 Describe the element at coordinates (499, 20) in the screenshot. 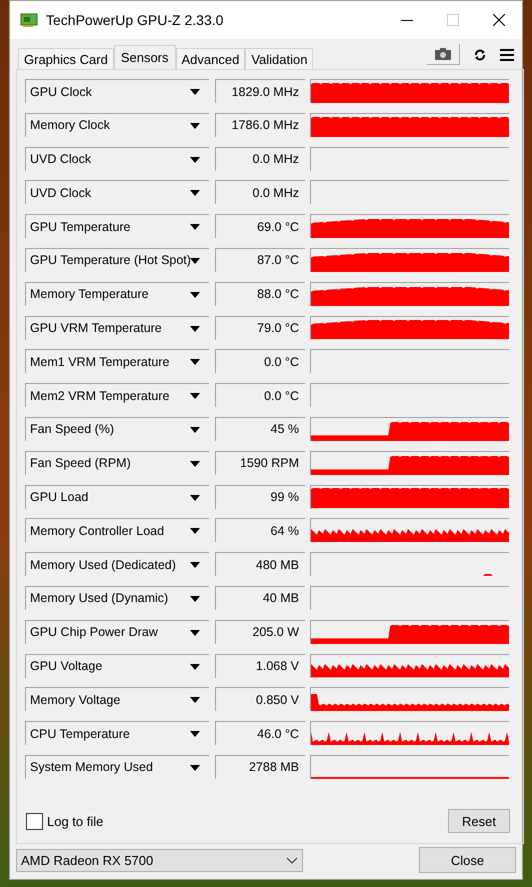

I see `close-icon` at that location.